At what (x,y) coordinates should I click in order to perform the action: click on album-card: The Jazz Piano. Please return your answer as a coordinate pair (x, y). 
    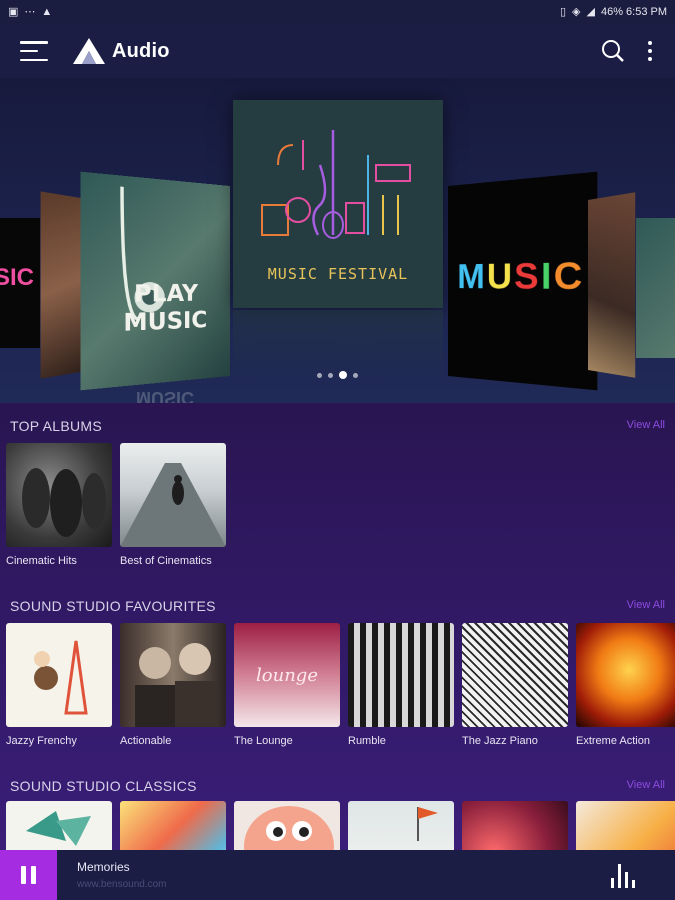
    Looking at the image, I should click on (515, 685).